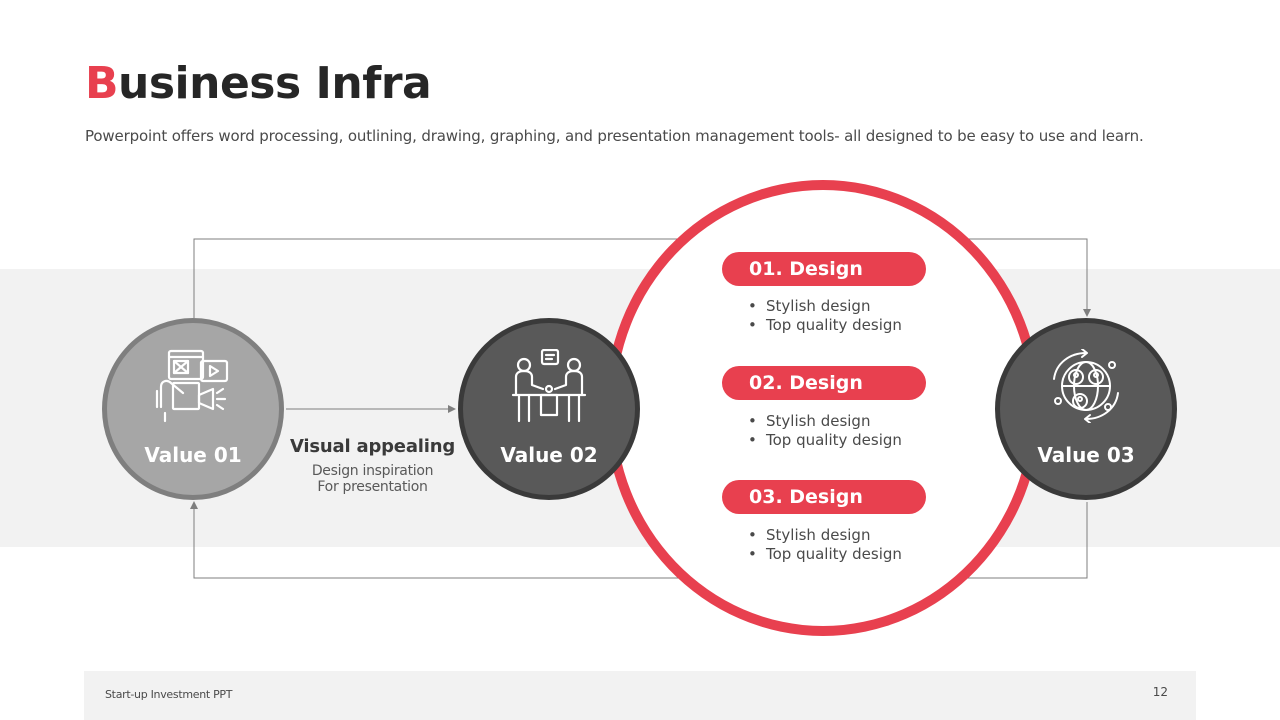  I want to click on design-pill-2: 02. Design, so click(824, 383).